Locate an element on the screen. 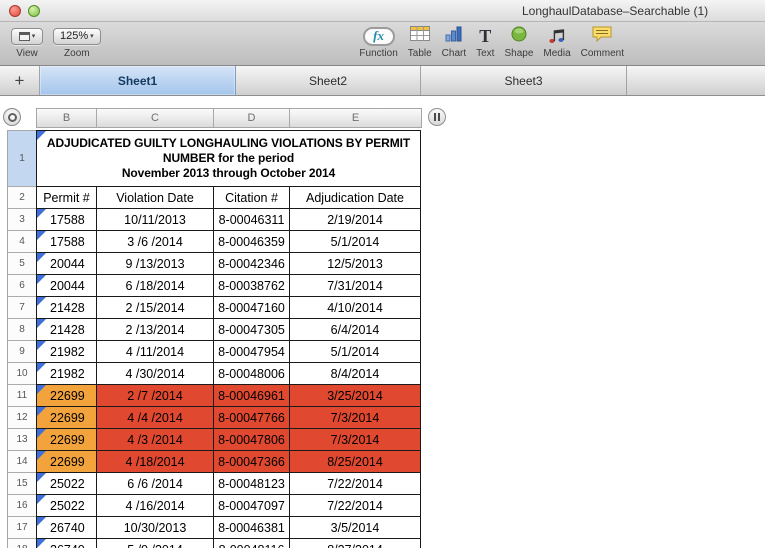 The image size is (765, 548). adjudication-cell: 4/10/2014 is located at coordinates (355, 308).